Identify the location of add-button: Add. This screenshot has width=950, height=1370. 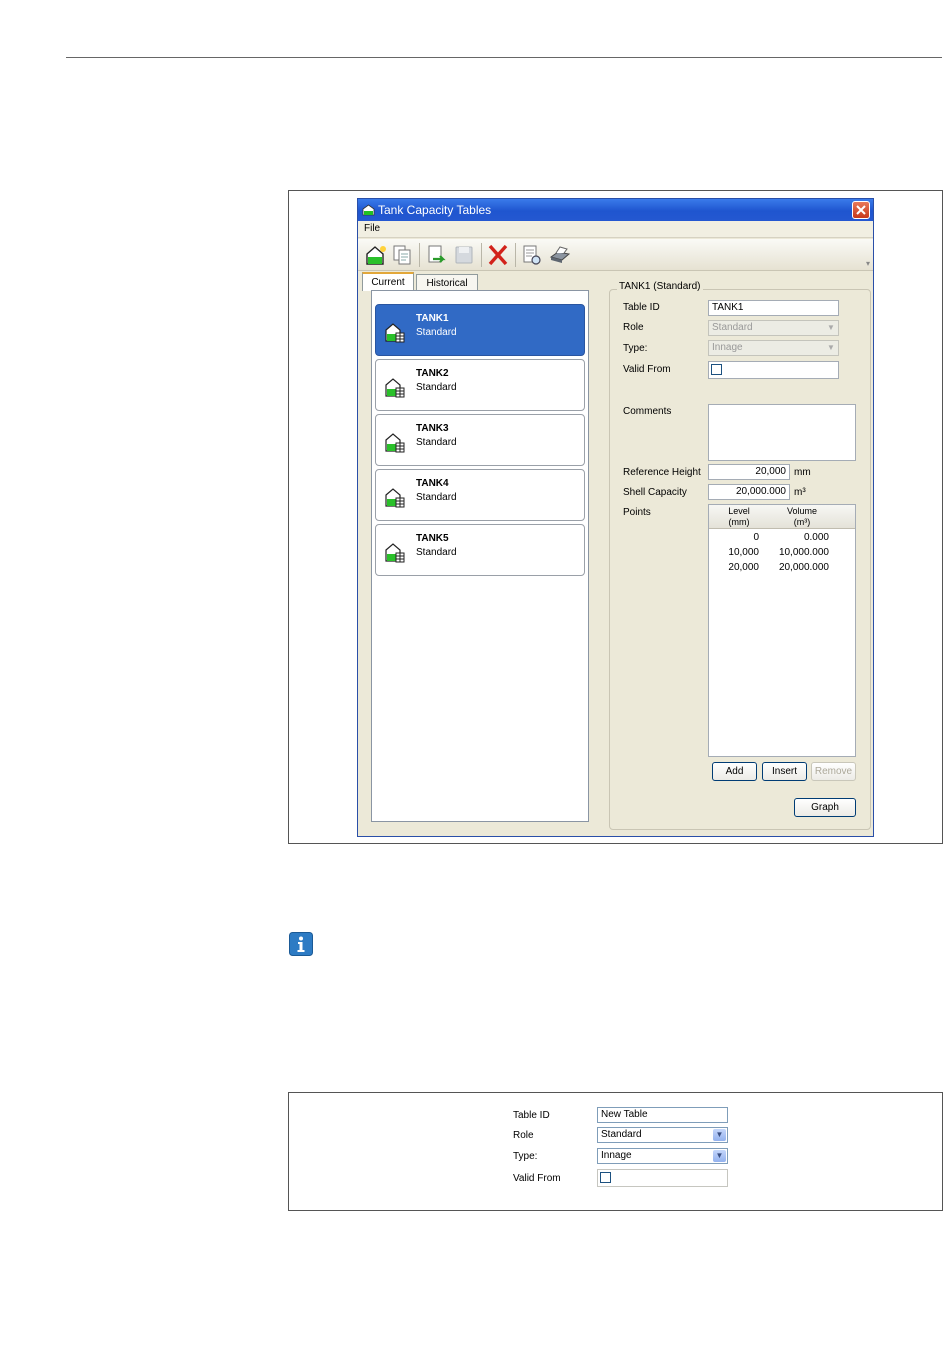
(734, 771).